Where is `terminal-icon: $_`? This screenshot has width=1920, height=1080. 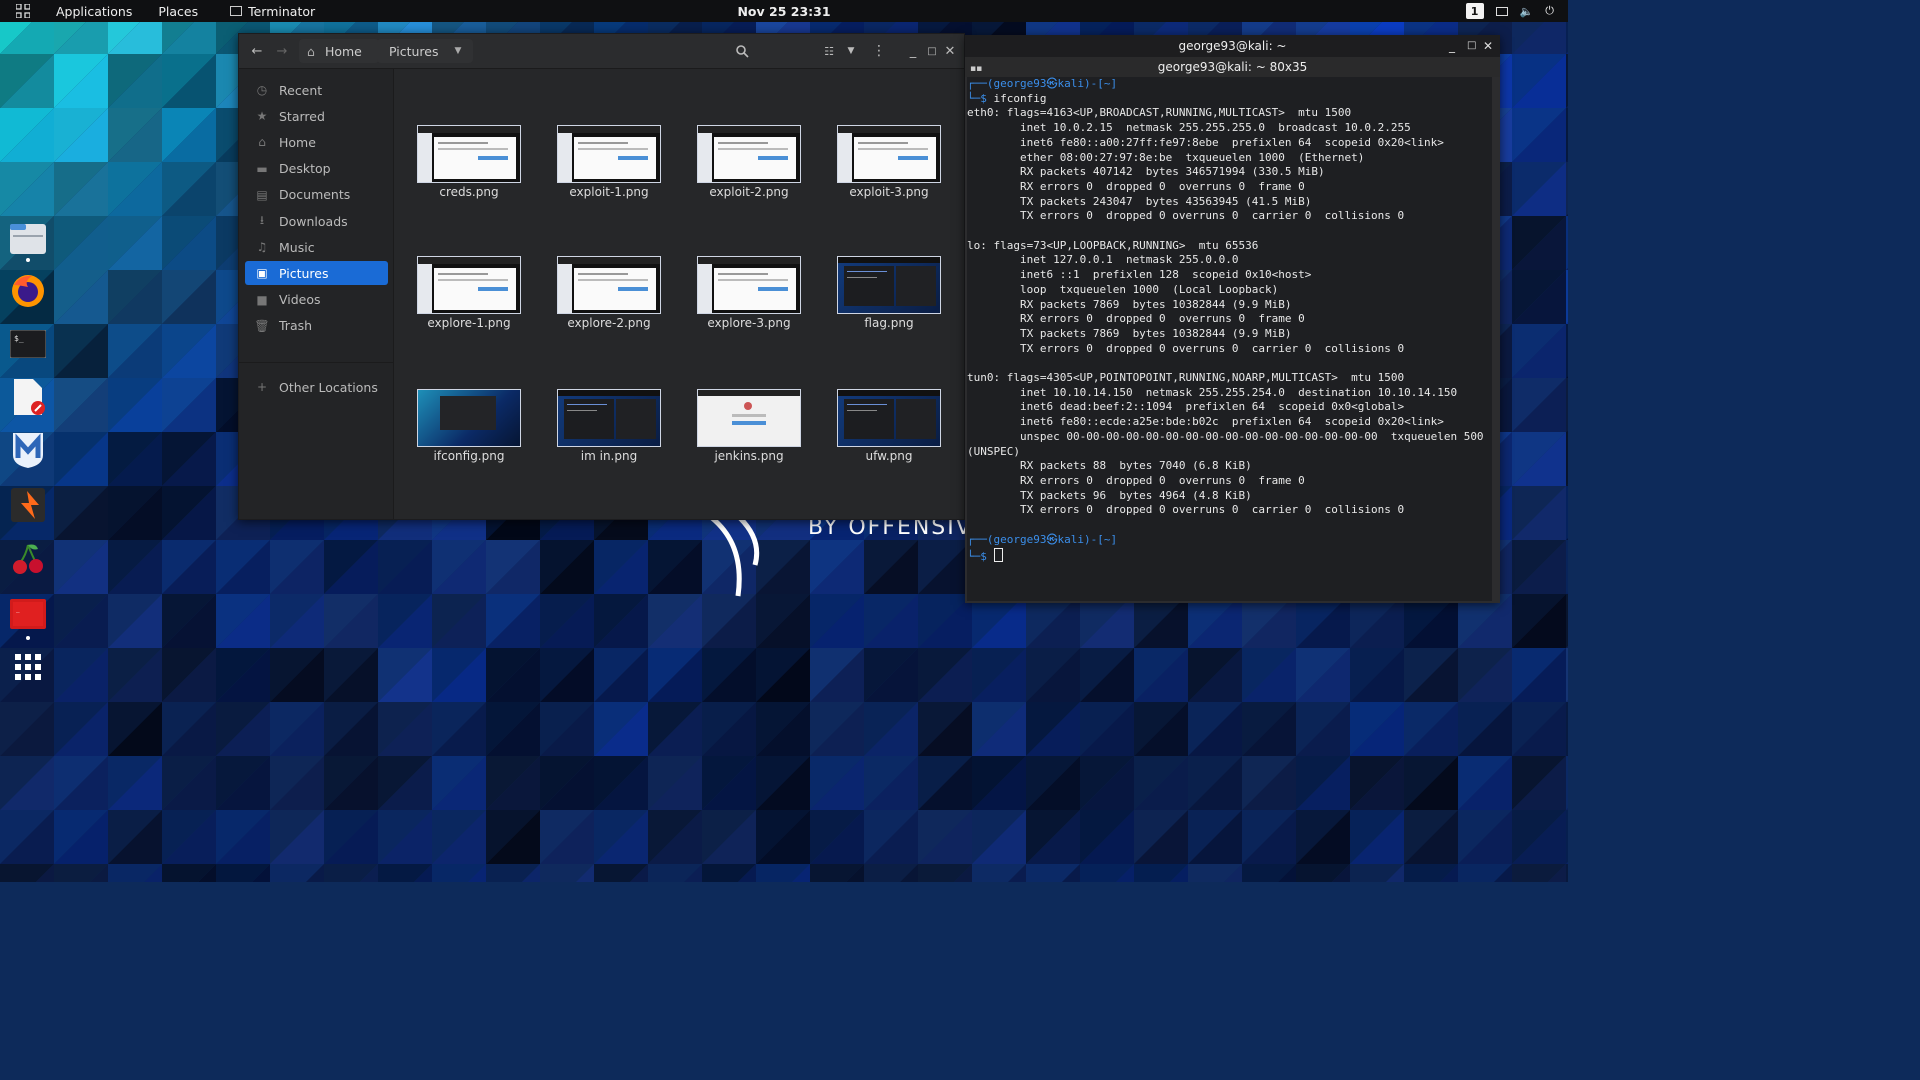 terminal-icon: $_ is located at coordinates (28, 344).